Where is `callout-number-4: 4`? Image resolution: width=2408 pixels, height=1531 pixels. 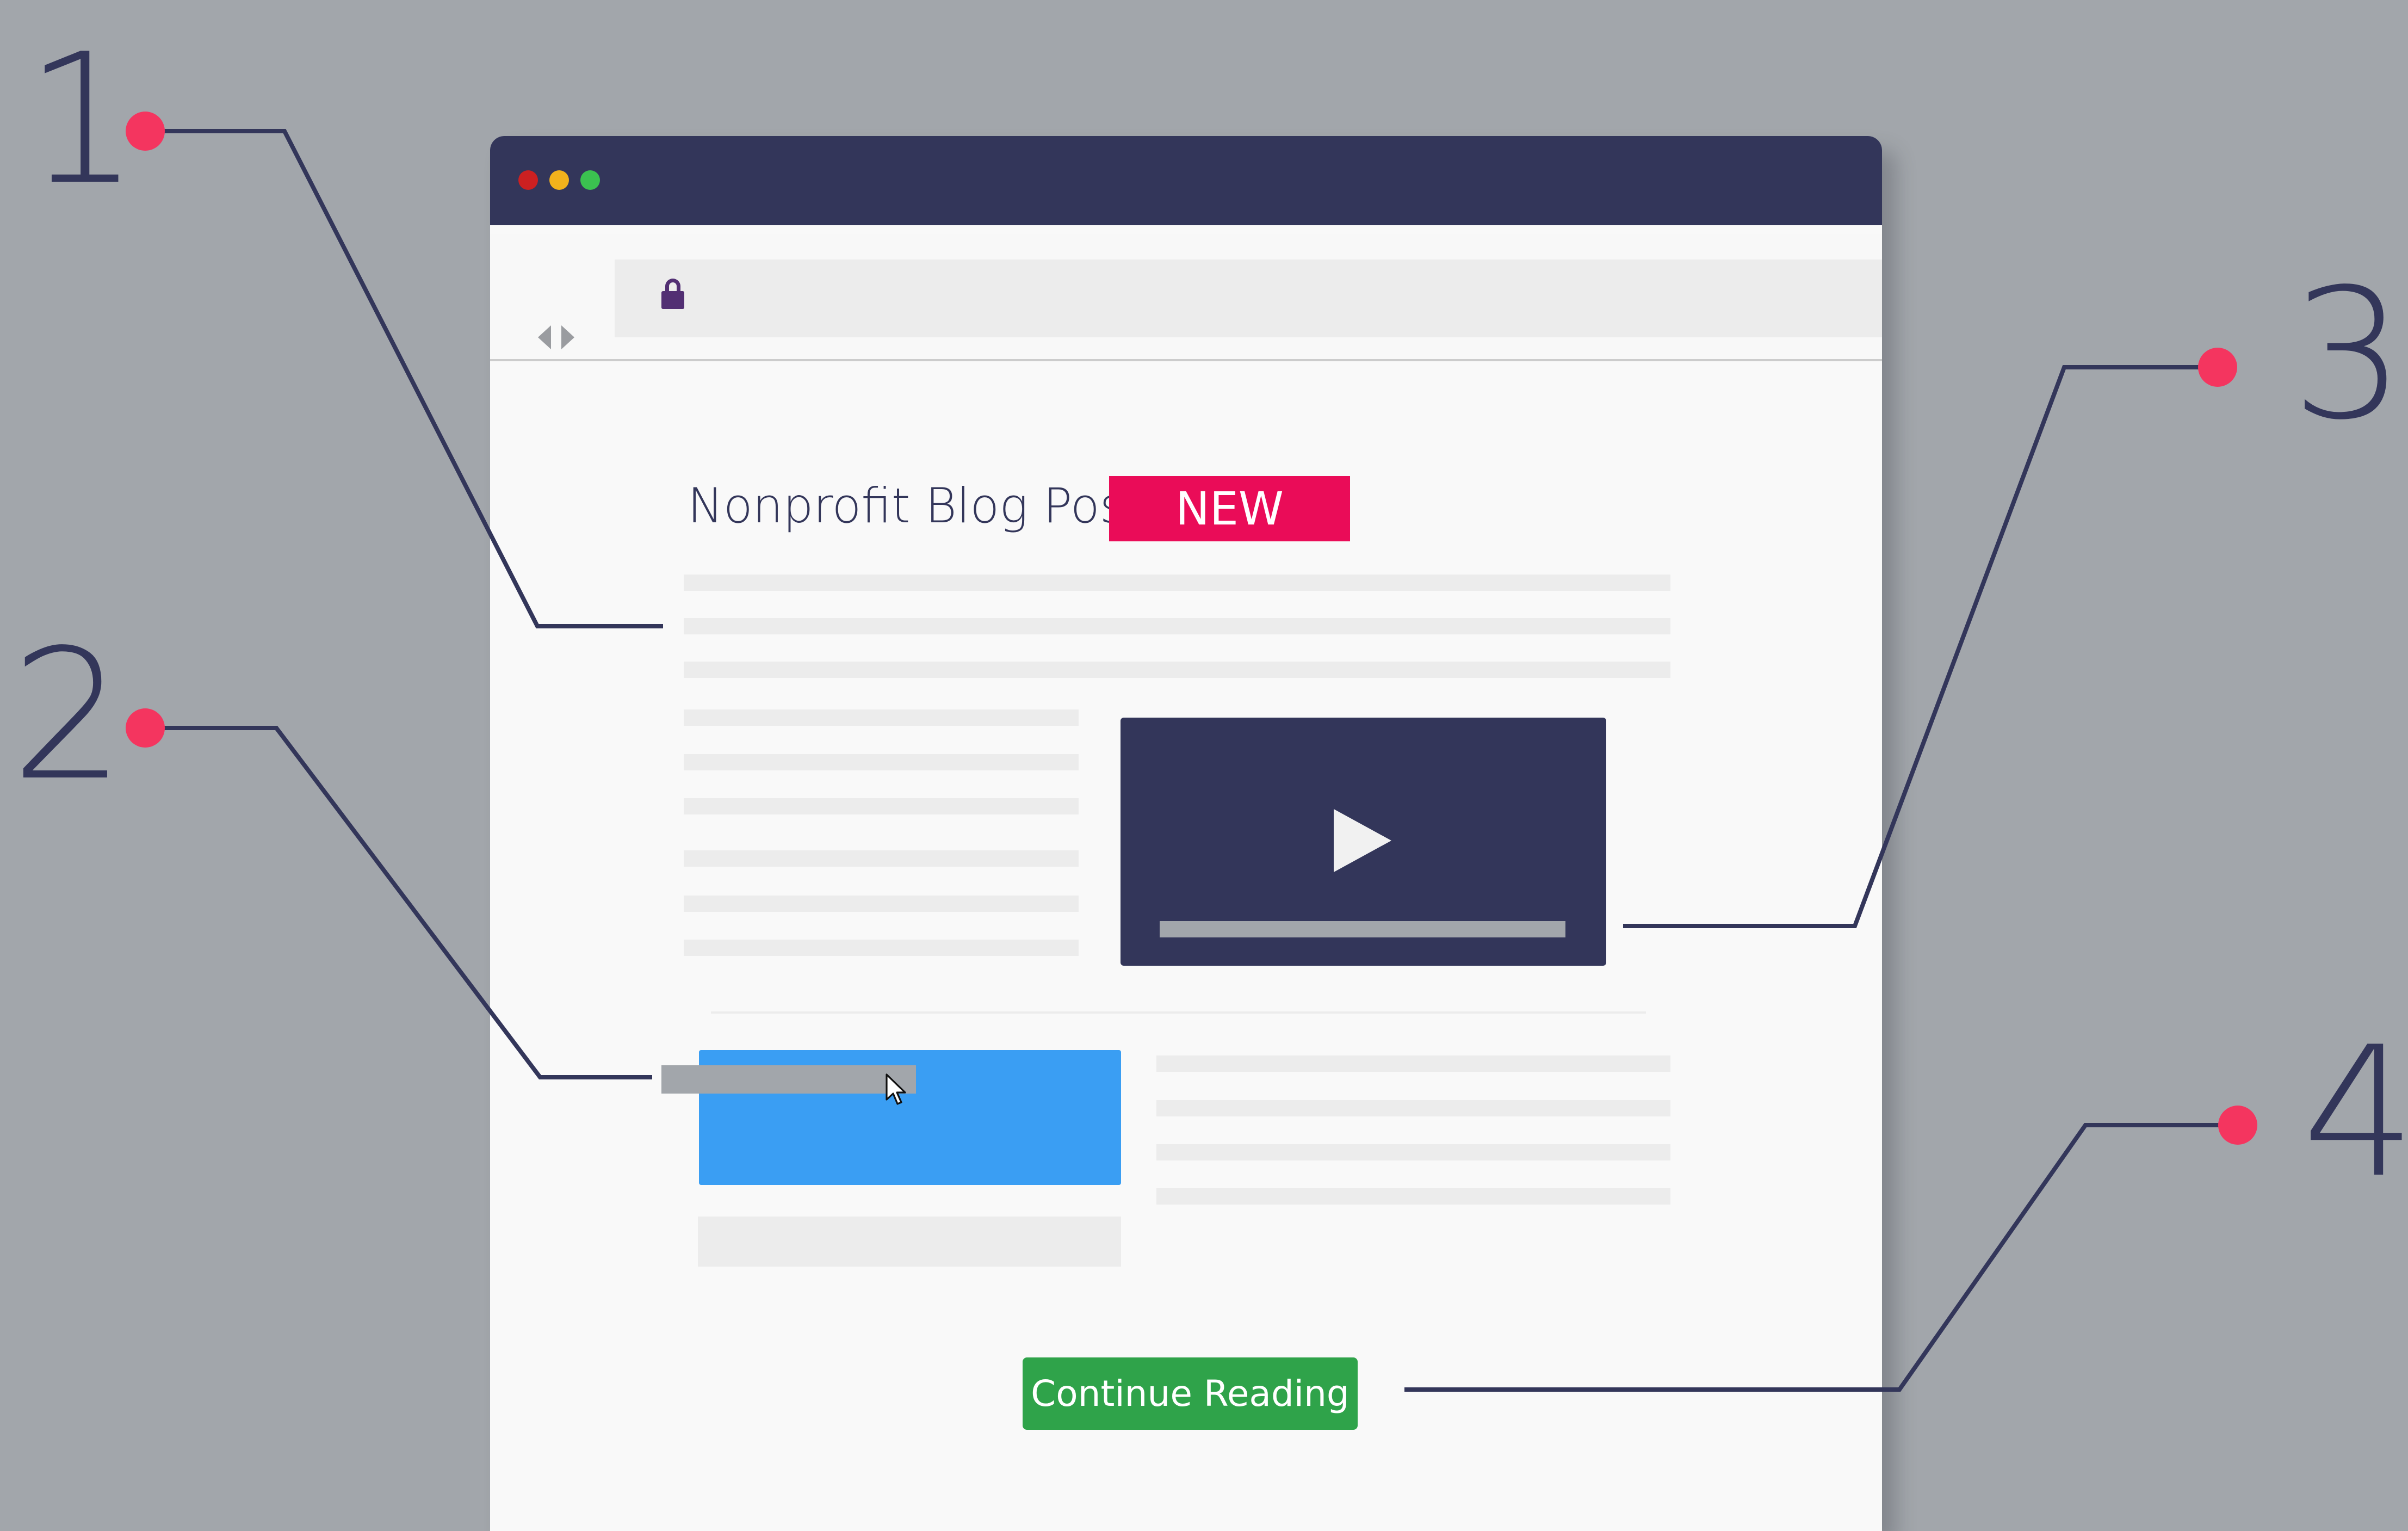
callout-number-4: 4 is located at coordinates (2355, 1113).